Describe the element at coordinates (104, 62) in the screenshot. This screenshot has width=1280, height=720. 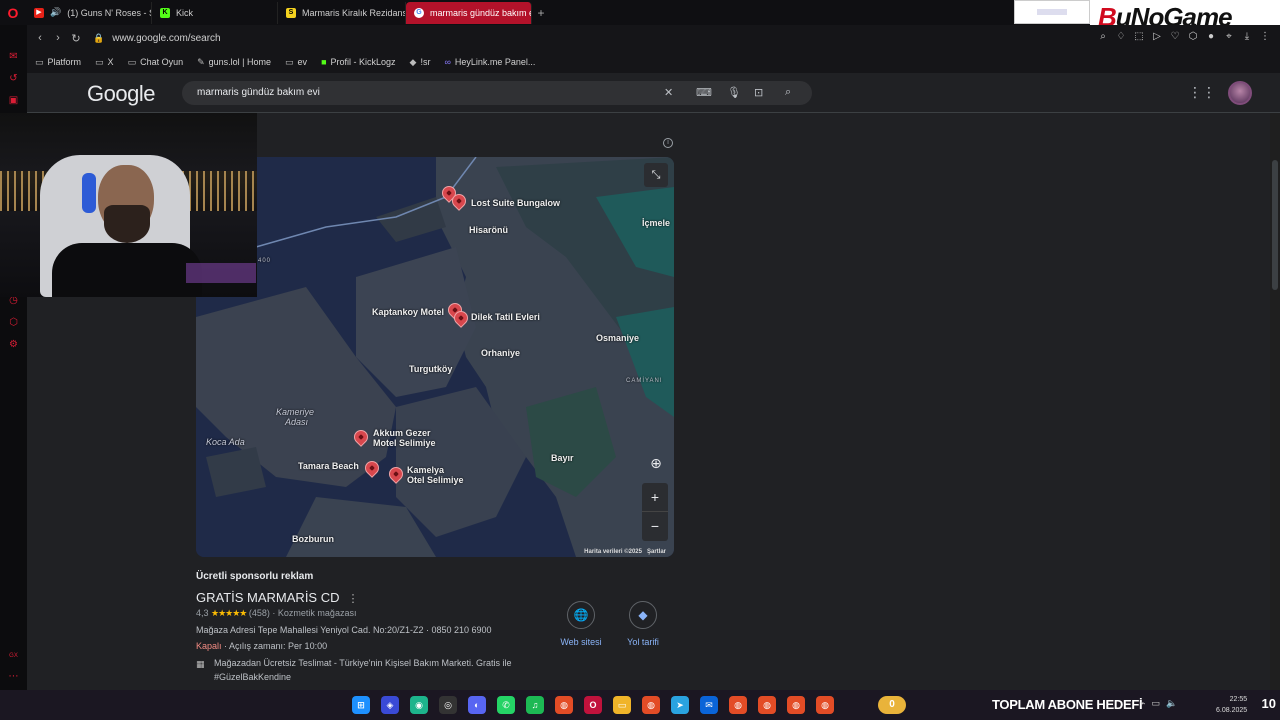
I see `bookmark-x: ▭ X` at that location.